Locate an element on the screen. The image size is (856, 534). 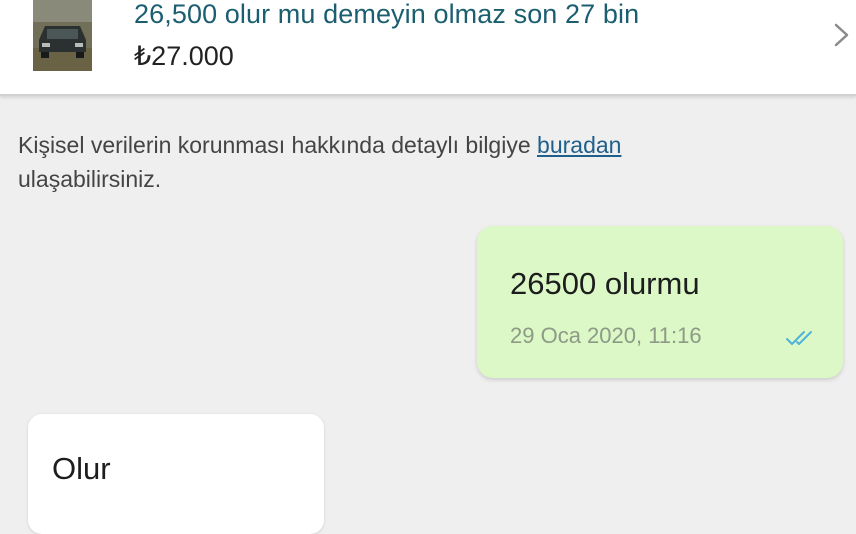
car-thumbnail is located at coordinates (62, 35).